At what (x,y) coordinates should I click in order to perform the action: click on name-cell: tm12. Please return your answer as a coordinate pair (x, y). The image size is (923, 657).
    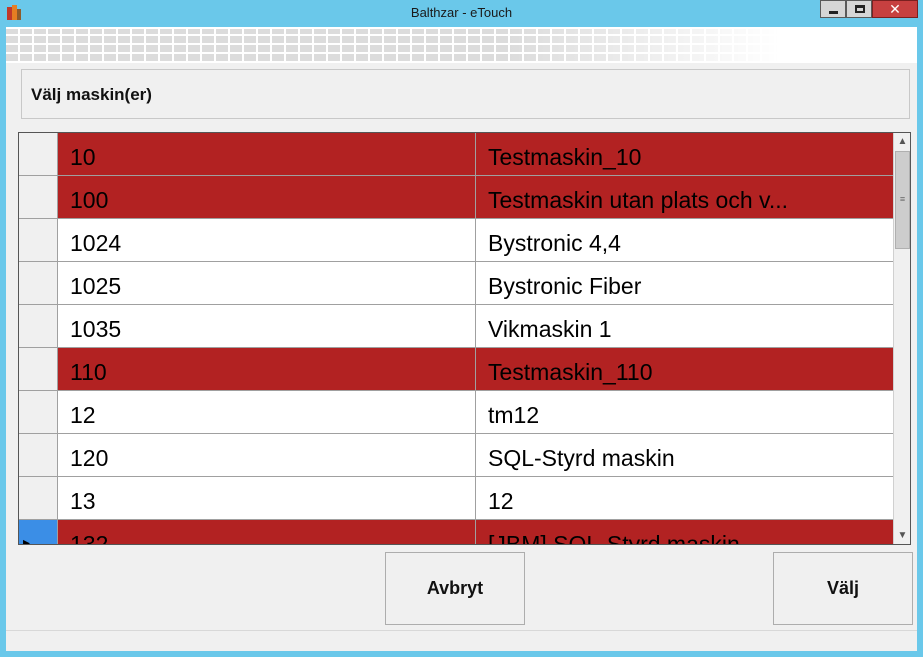
    Looking at the image, I should click on (684, 412).